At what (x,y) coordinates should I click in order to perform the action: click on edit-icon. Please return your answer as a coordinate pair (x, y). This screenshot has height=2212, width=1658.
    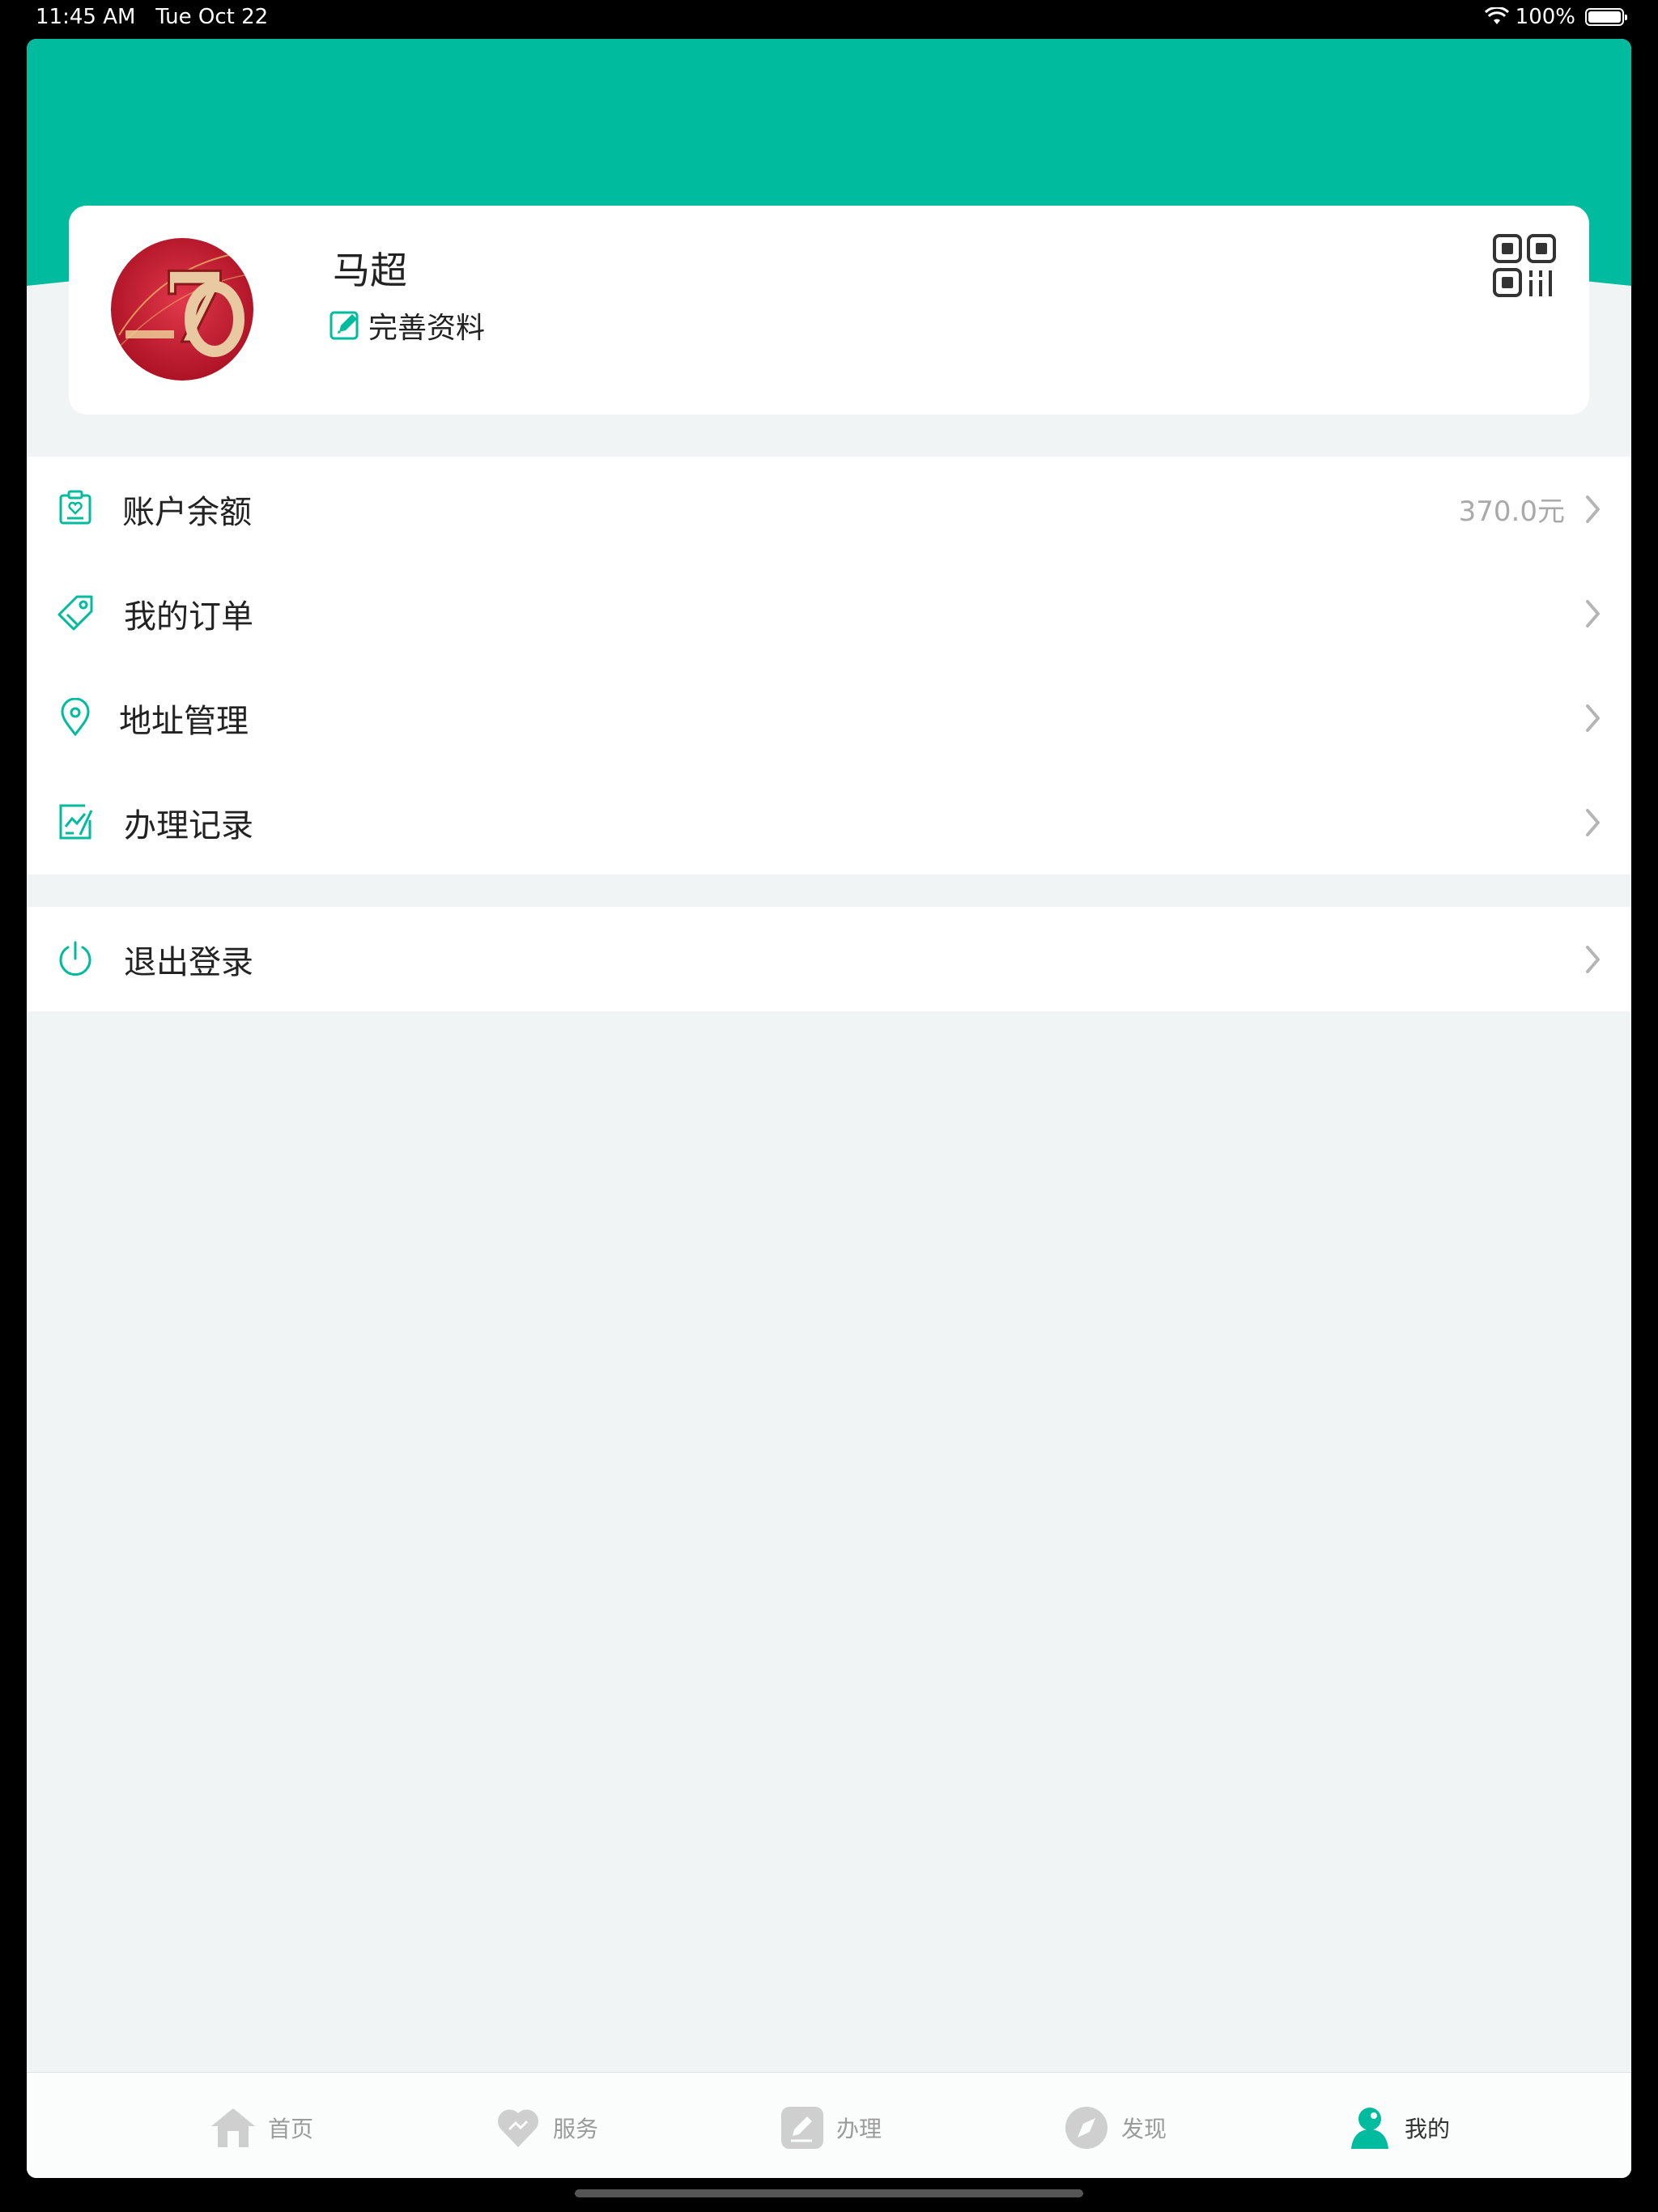
    Looking at the image, I should click on (802, 2128).